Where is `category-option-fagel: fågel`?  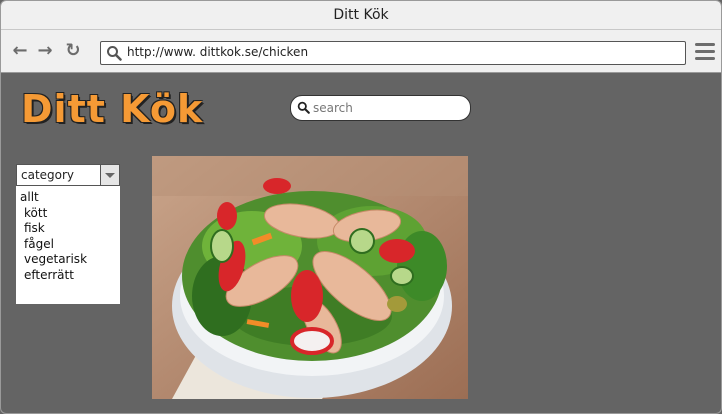 category-option-fagel: fågel is located at coordinates (53, 245).